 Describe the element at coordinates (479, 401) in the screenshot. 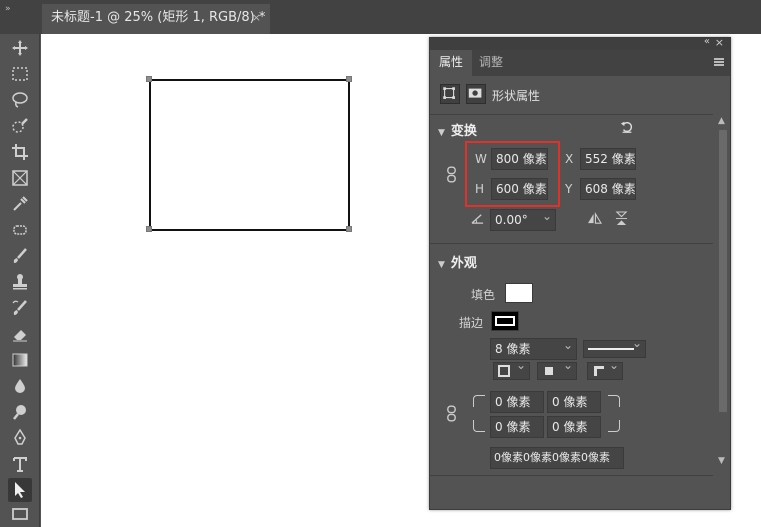

I see `corner-tl-icon` at that location.